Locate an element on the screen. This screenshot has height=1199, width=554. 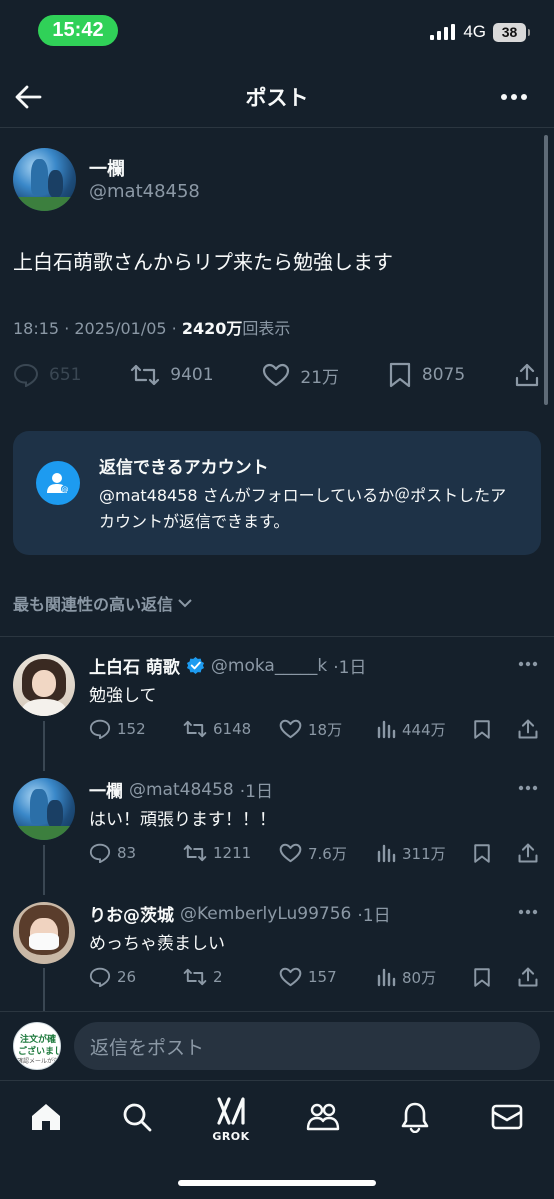
author-name: 一欄 is located at coordinates (107, 168).